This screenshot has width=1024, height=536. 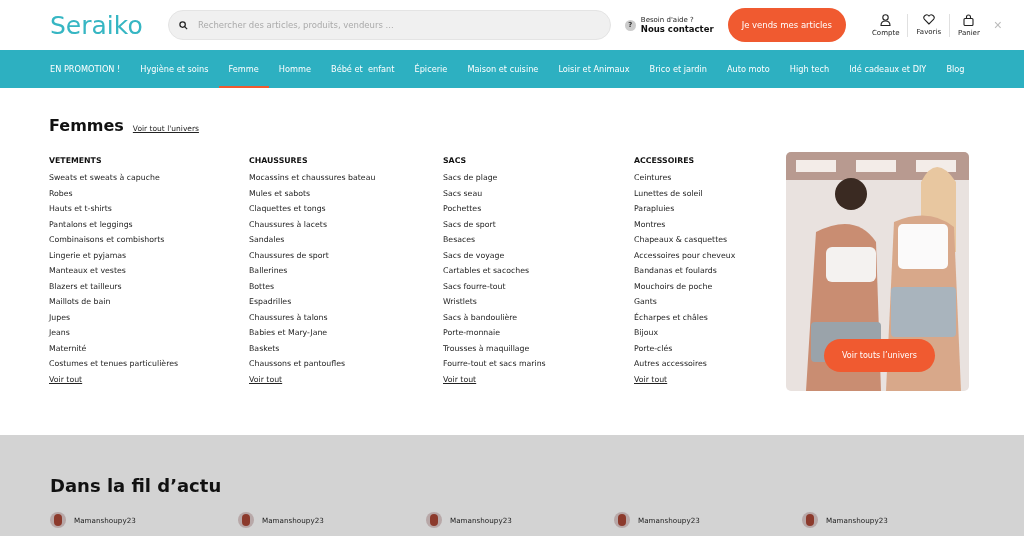 What do you see at coordinates (969, 19) in the screenshot?
I see `bag-icon` at bounding box center [969, 19].